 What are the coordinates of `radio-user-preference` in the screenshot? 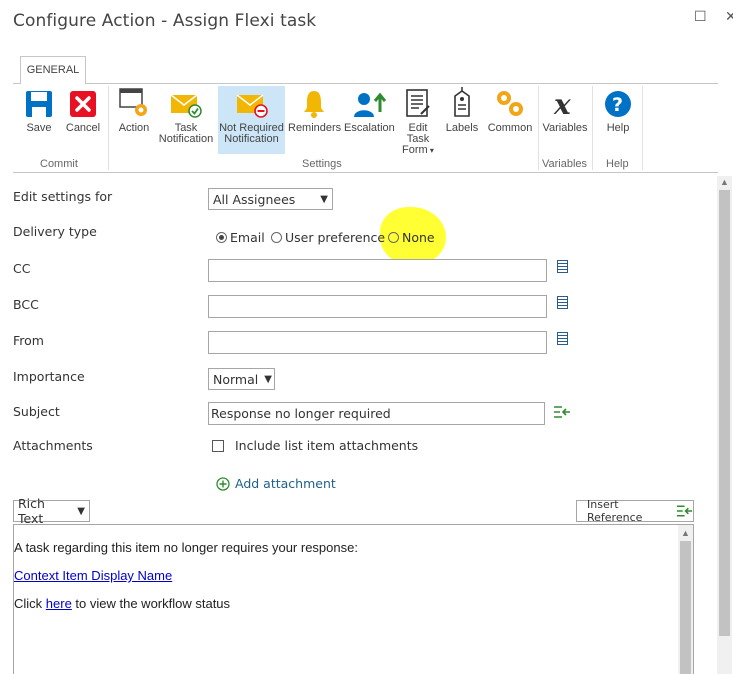 It's located at (276, 238).